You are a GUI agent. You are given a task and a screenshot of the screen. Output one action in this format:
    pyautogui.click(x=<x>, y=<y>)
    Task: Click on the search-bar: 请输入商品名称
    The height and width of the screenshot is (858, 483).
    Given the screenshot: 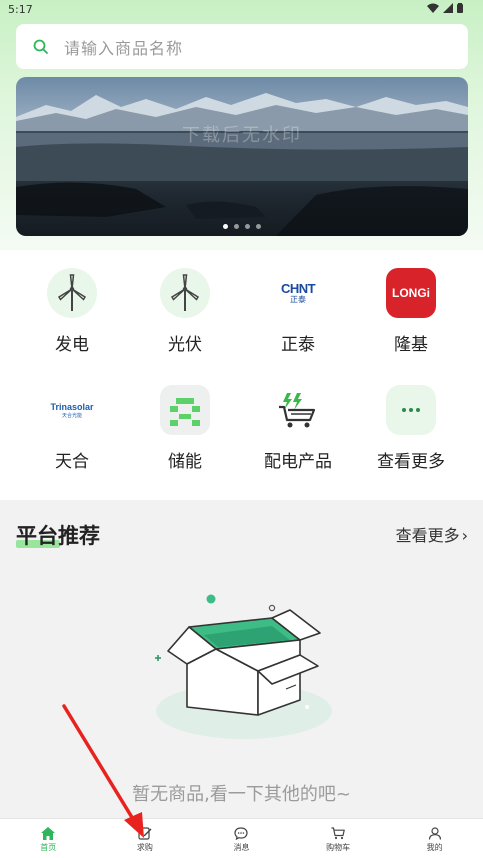 What is the action you would take?
    pyautogui.click(x=242, y=46)
    